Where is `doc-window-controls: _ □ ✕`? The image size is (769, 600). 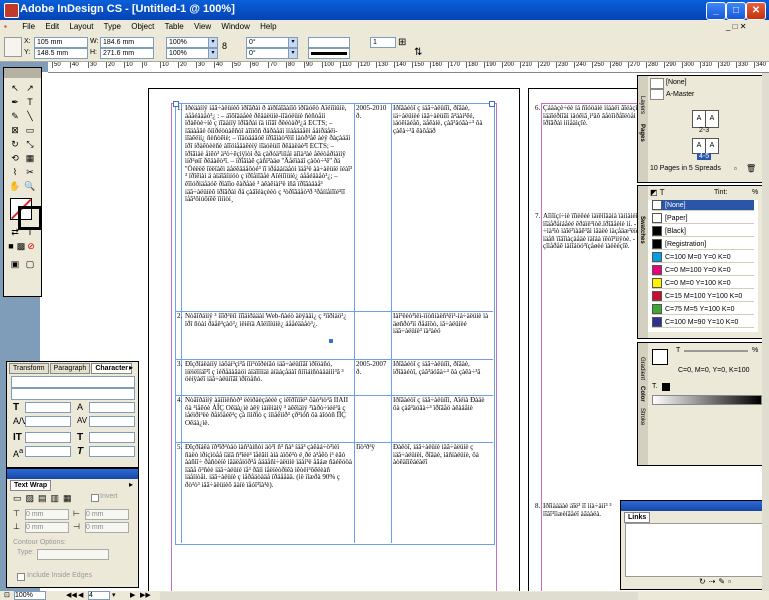
doc-window-controls: _ □ ✕ is located at coordinates (736, 26).